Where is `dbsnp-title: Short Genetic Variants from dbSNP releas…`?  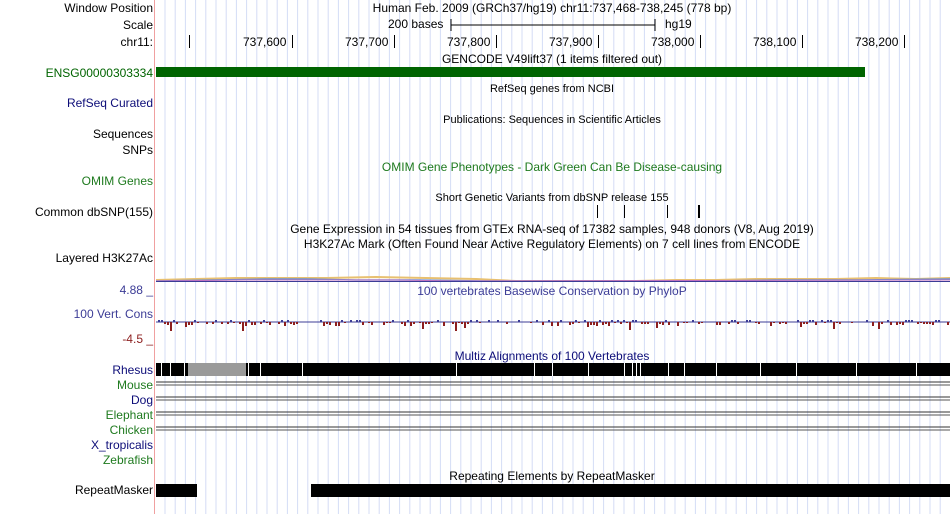 dbsnp-title: Short Genetic Variants from dbSNP releas… is located at coordinates (552, 198).